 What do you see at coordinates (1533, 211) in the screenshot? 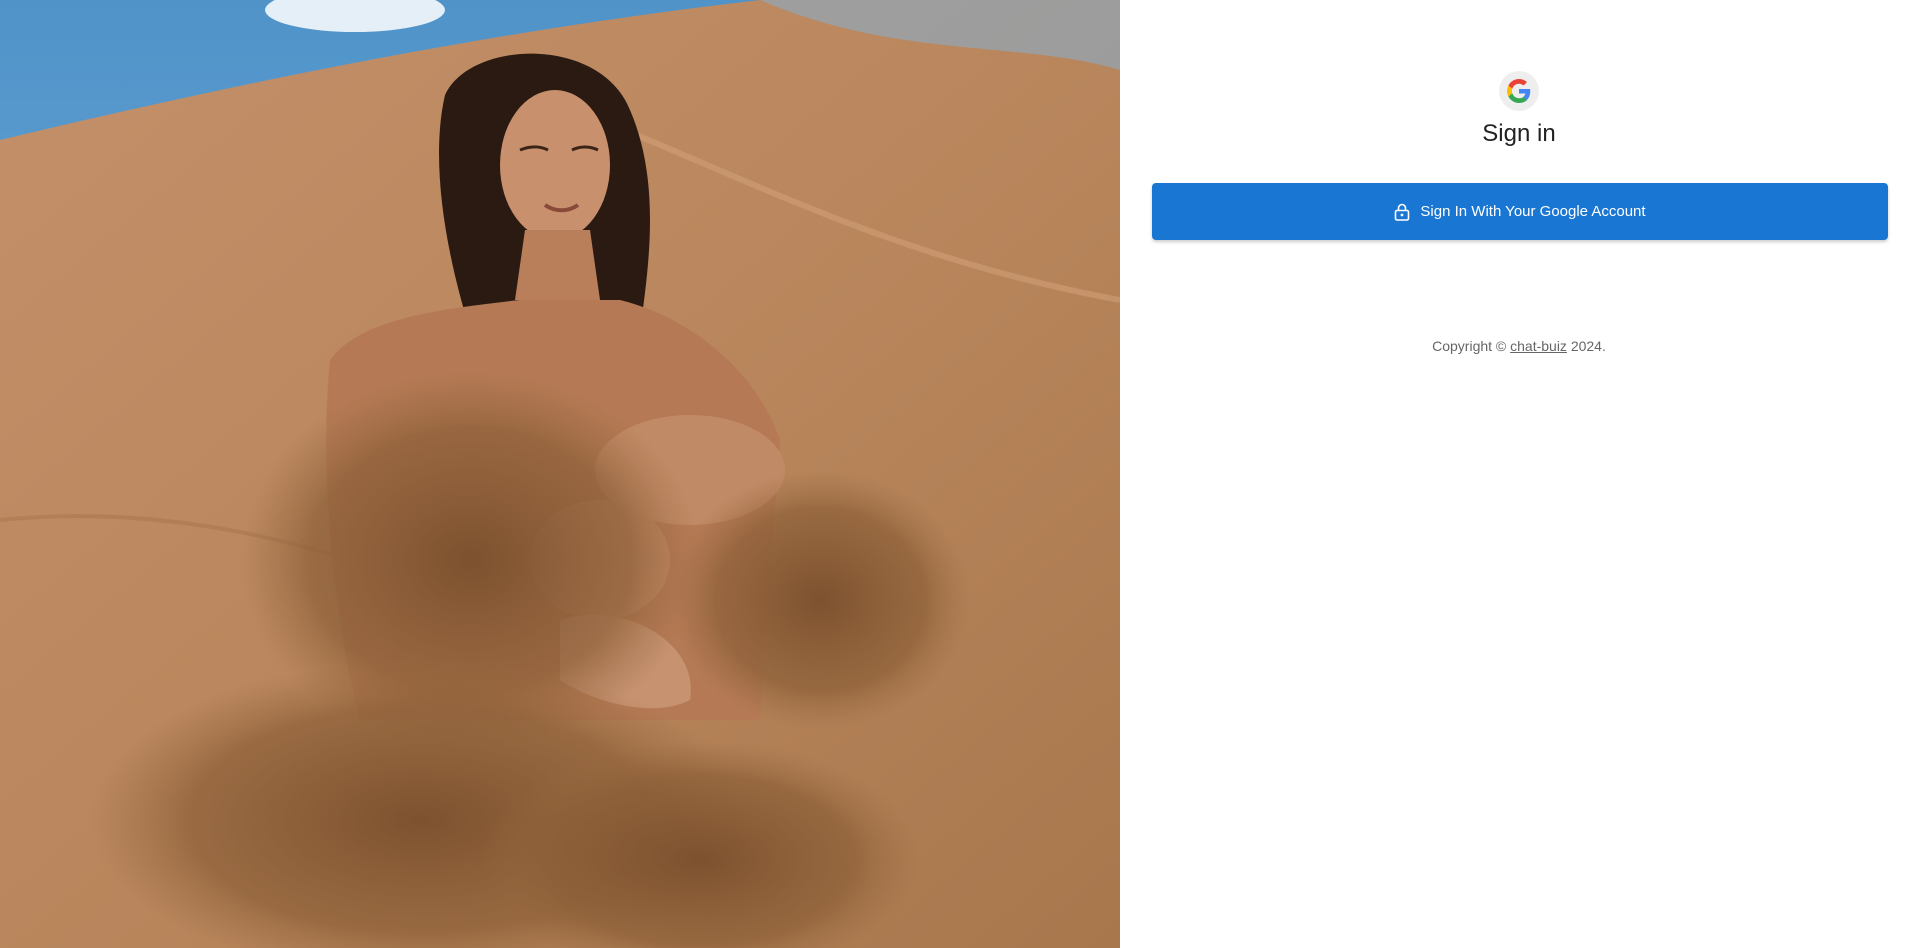
I see `google-sign-in-button-label: Sign In With Your Google Account` at bounding box center [1533, 211].